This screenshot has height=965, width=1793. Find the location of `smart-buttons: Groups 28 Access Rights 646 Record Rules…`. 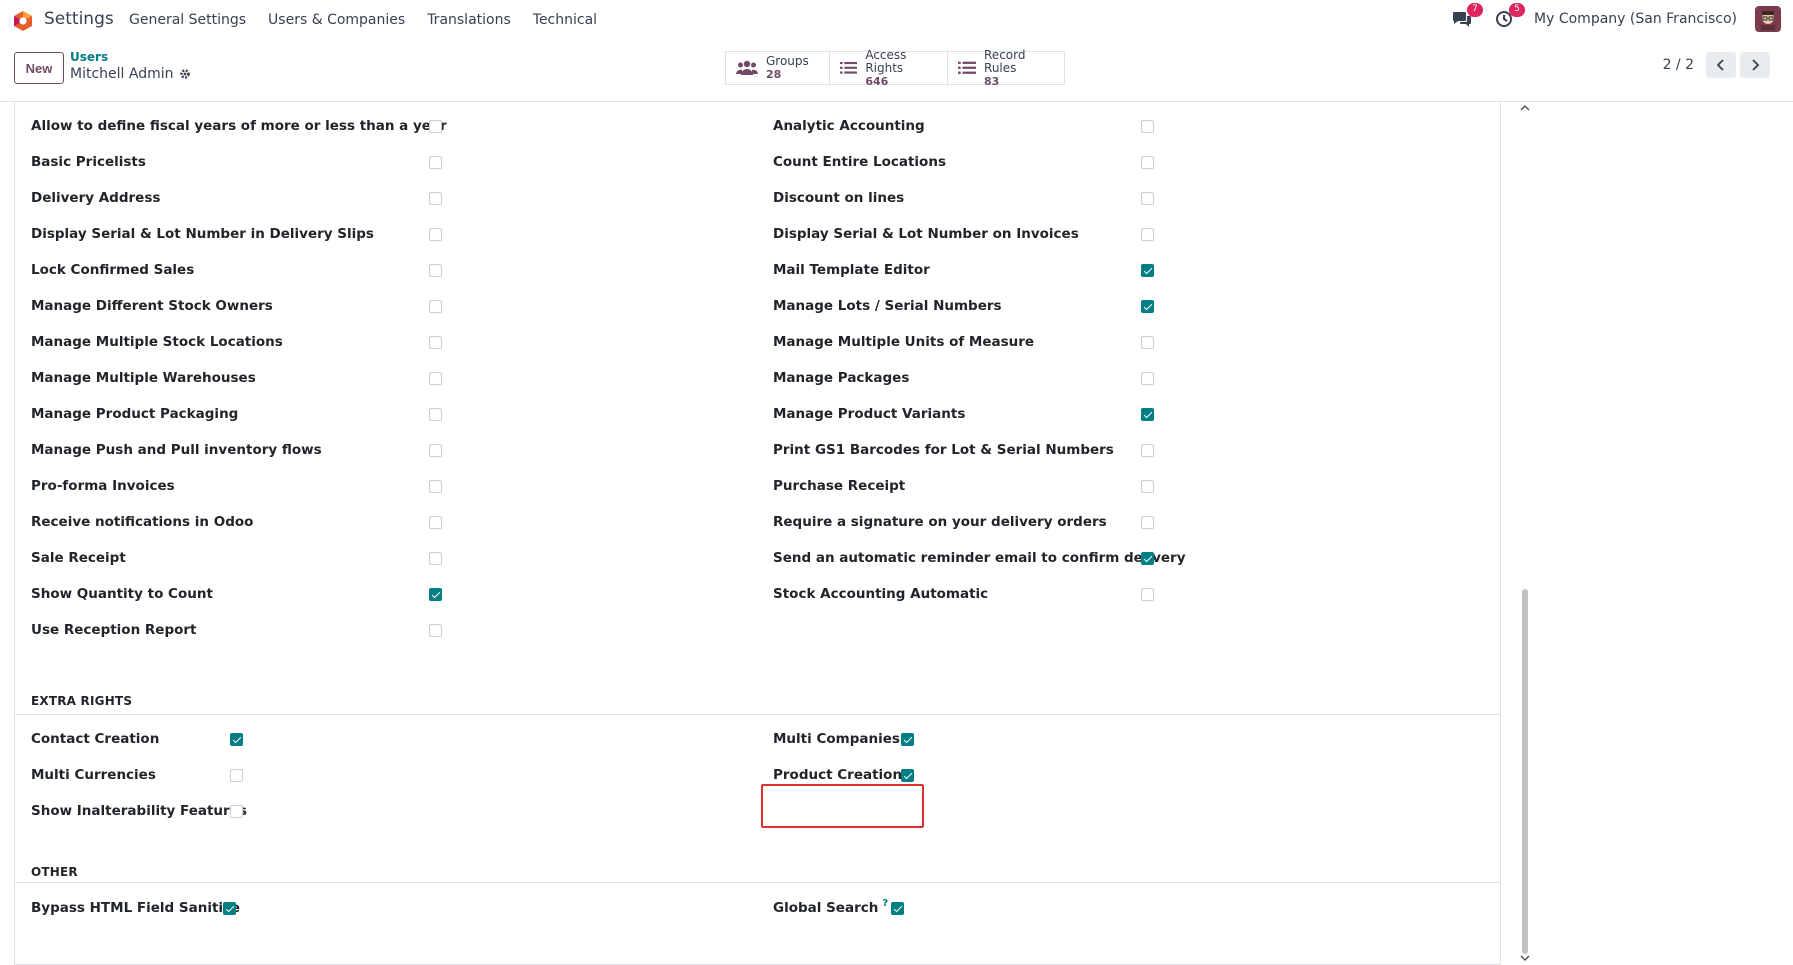

smart-buttons: Groups 28 Access Rights 646 Record Rules… is located at coordinates (895, 67).